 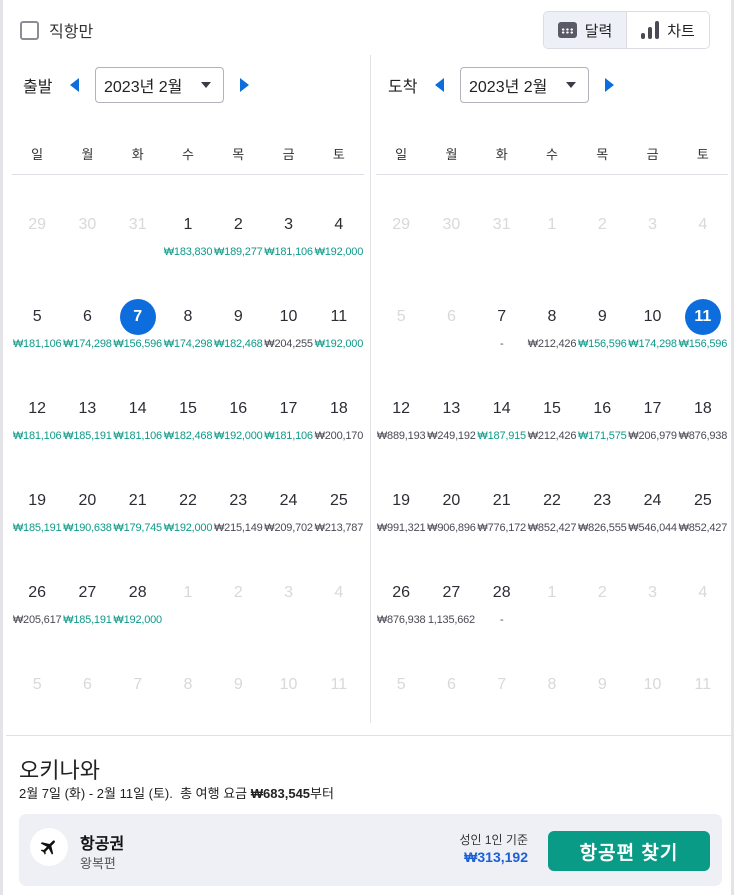 I want to click on day-price: ₩776,172, so click(x=501, y=528).